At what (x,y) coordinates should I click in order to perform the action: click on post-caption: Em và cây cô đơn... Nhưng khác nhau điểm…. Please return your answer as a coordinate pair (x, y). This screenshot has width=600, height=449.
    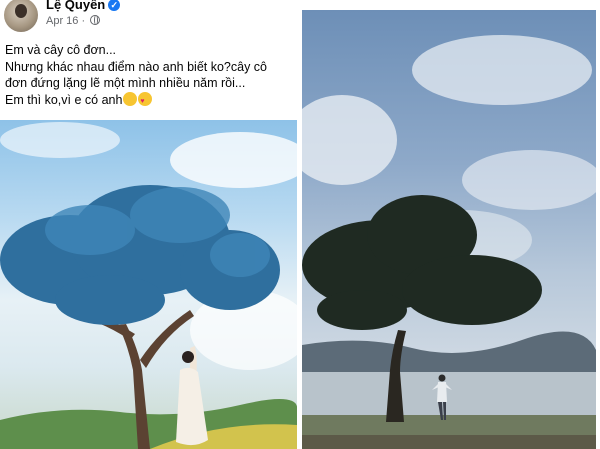
    Looking at the image, I should click on (150, 76).